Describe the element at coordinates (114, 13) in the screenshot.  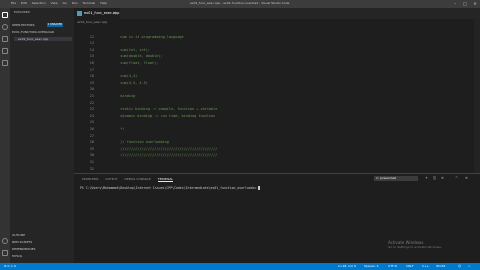
I see `tab-close-icon: ✕` at that location.